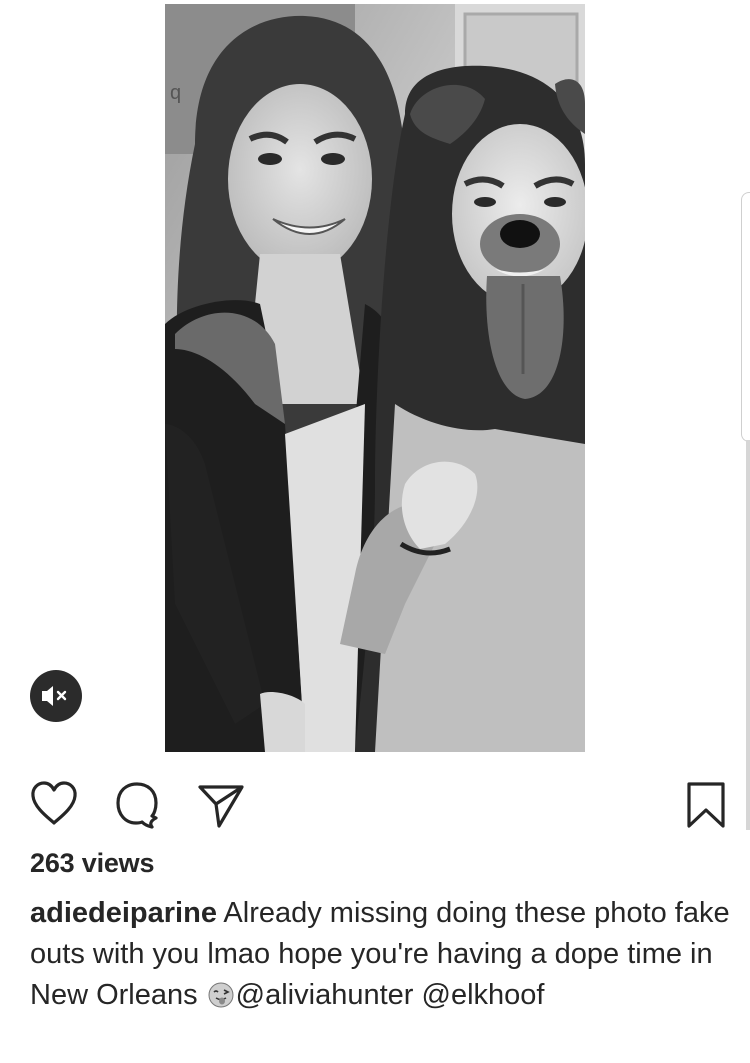  I want to click on view-count: 263 views, so click(92, 863).